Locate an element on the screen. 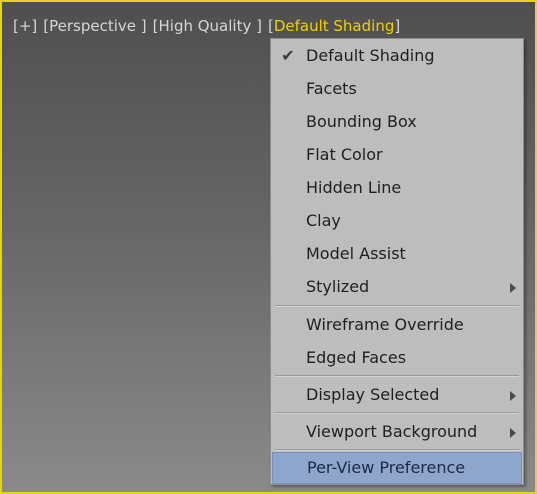 The width and height of the screenshot is (537, 494). menu-item-bounding-box: Bounding Box is located at coordinates (397, 122).